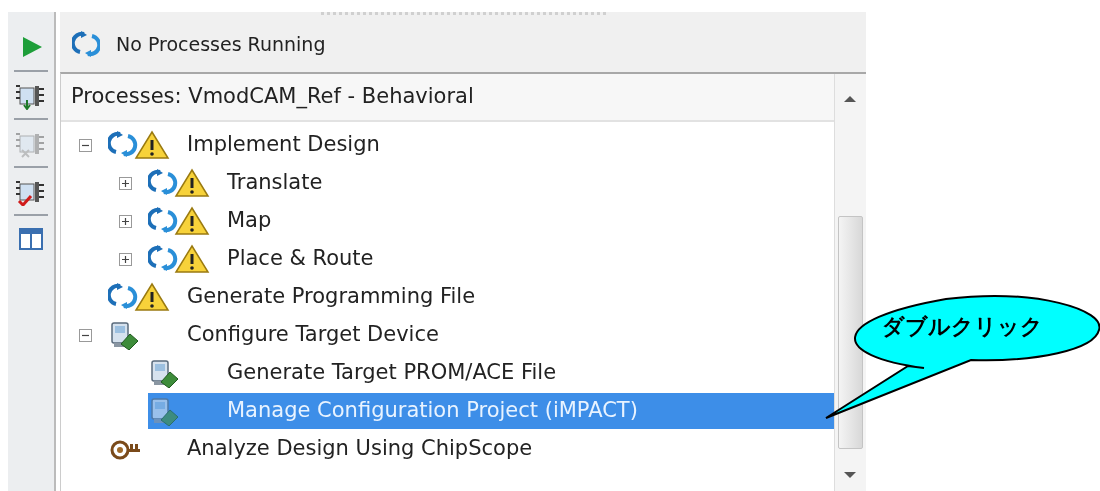 Image resolution: width=1100 pixels, height=491 pixels. What do you see at coordinates (471, 297) in the screenshot?
I see `tree-item: Generate Programming File` at bounding box center [471, 297].